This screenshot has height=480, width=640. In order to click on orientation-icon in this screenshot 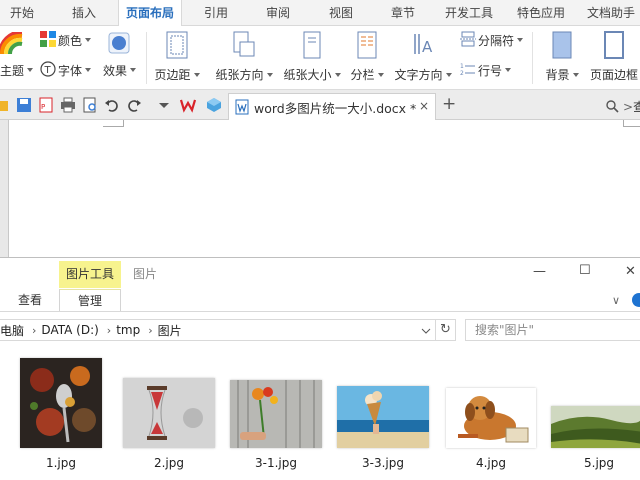, I will do `click(244, 44)`.